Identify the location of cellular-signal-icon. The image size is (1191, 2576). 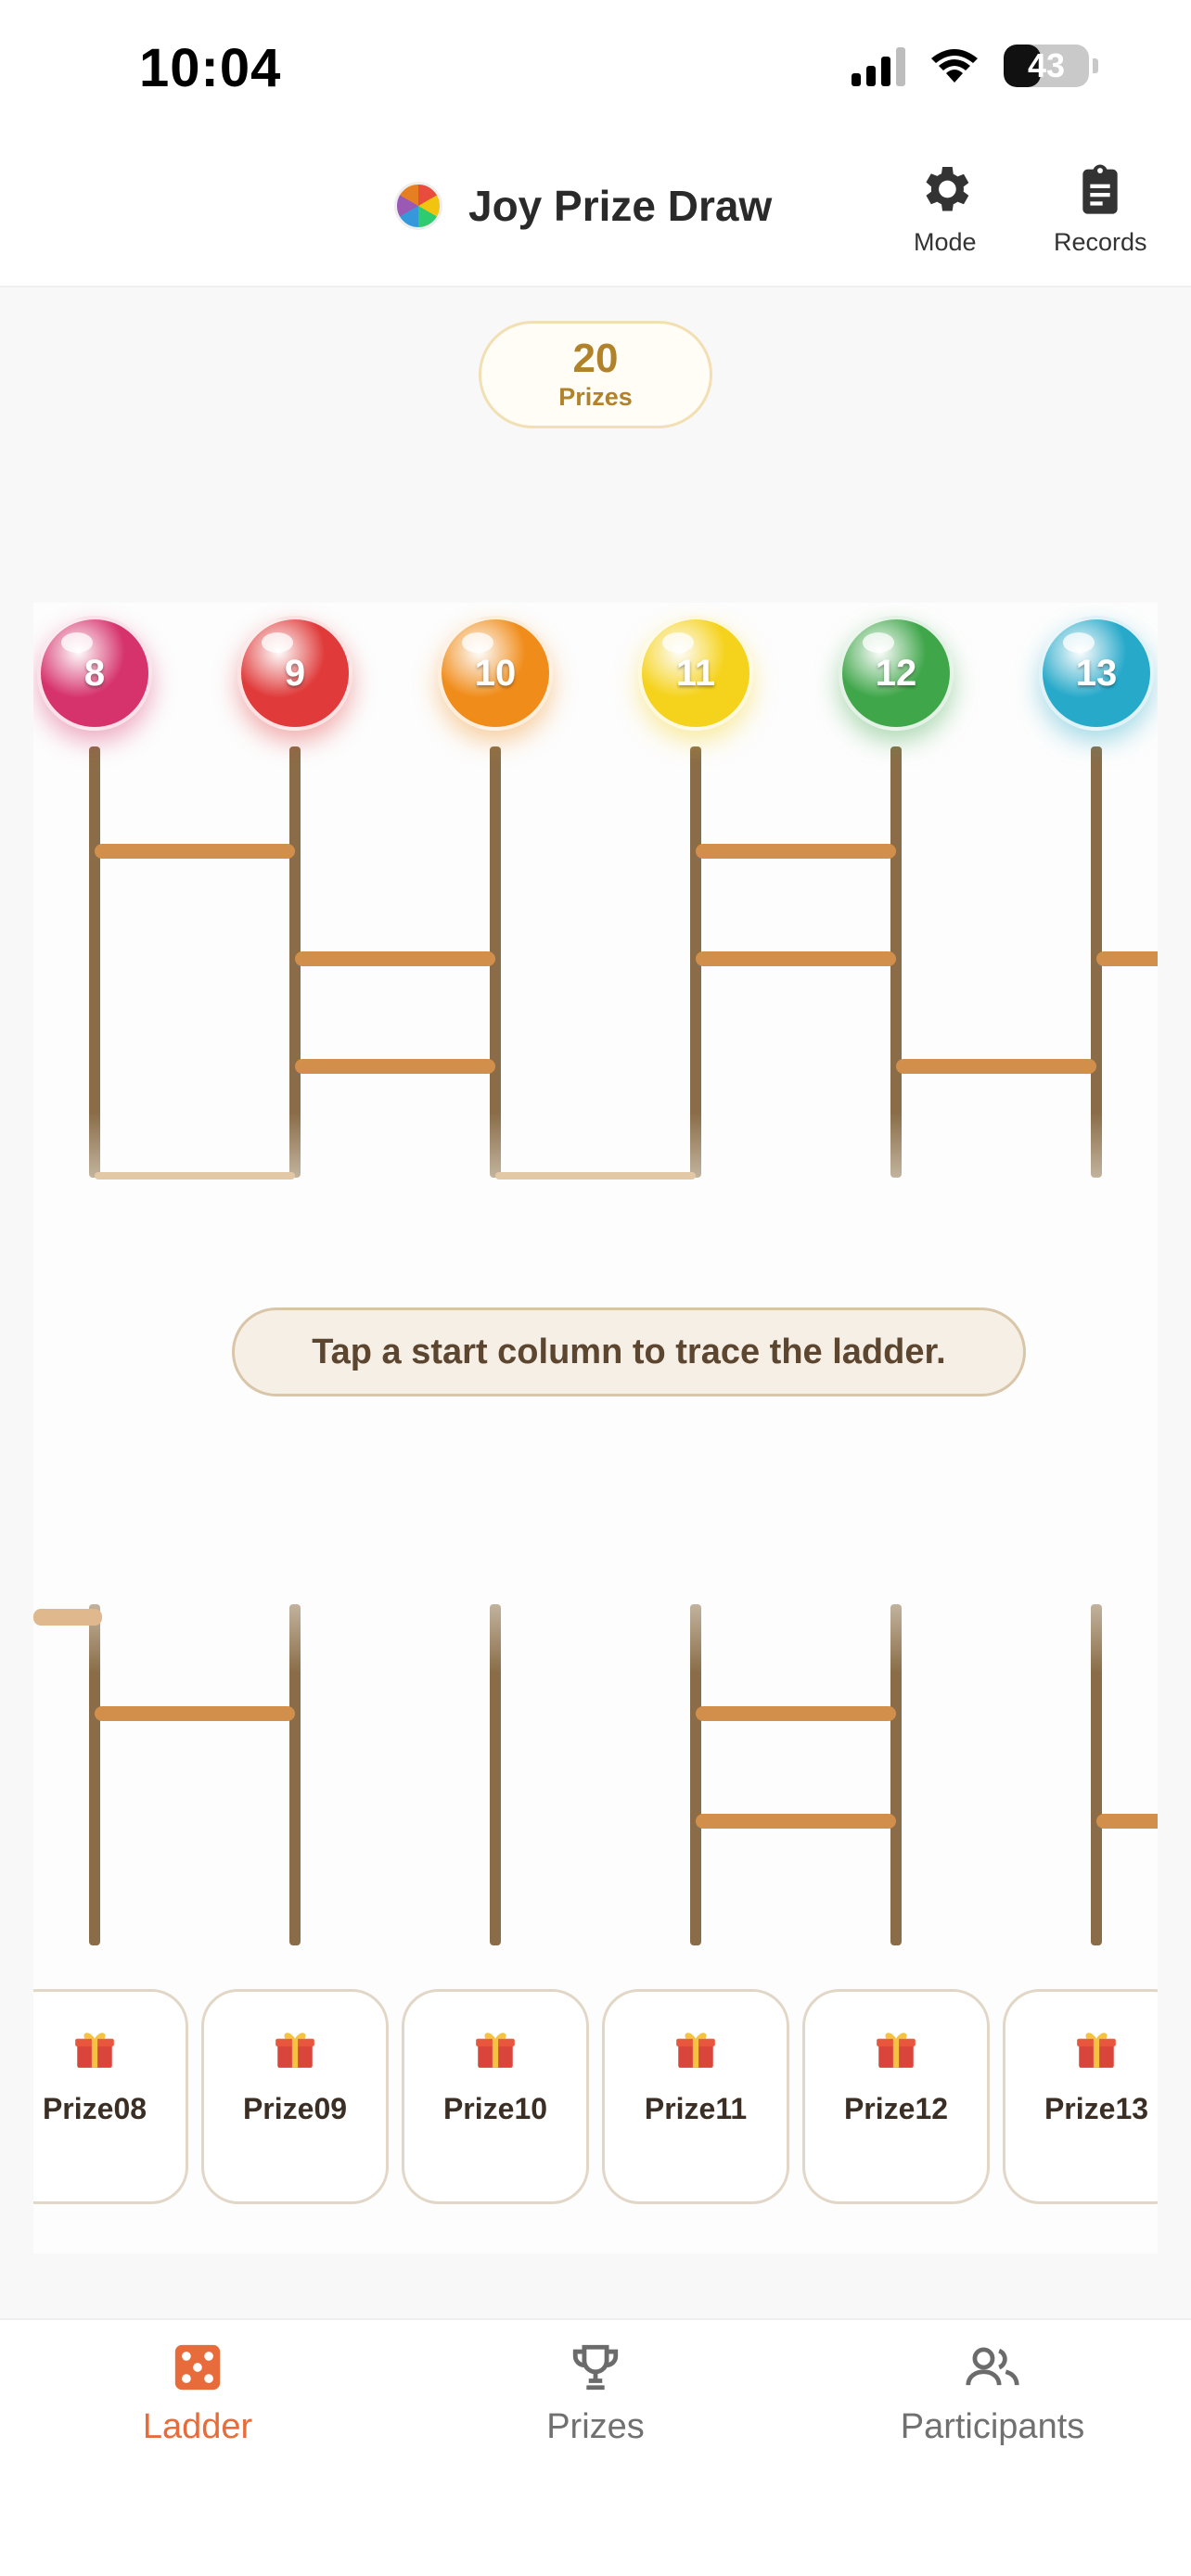
(879, 66).